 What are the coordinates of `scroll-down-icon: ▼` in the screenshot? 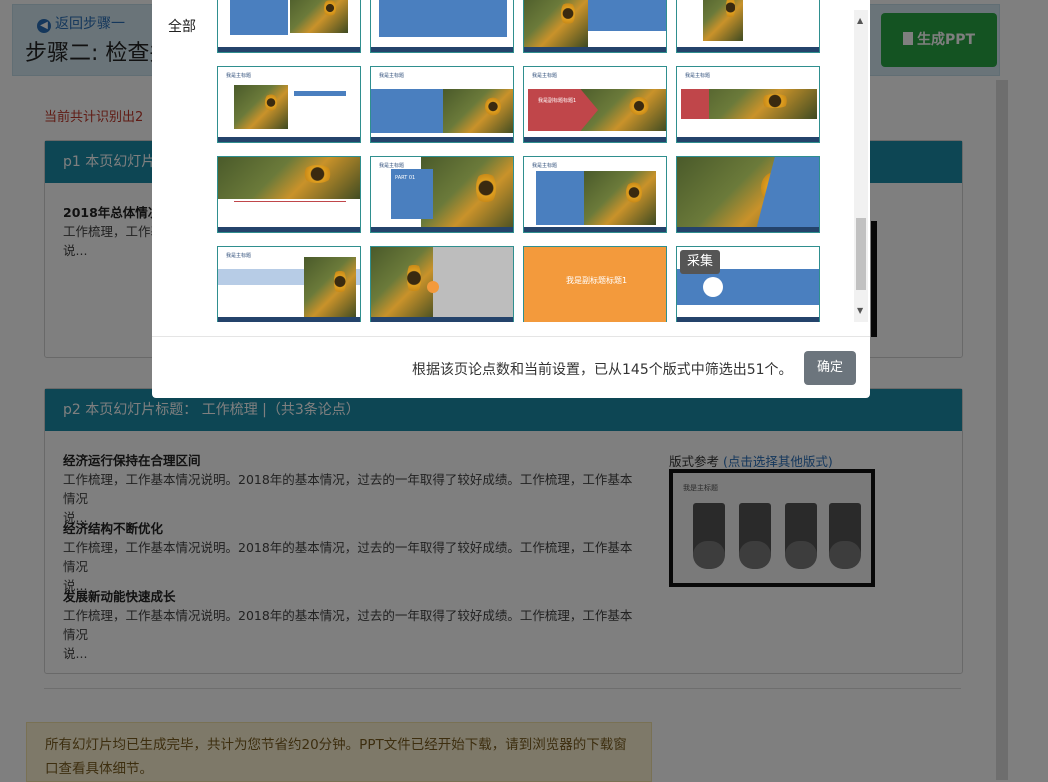 It's located at (860, 310).